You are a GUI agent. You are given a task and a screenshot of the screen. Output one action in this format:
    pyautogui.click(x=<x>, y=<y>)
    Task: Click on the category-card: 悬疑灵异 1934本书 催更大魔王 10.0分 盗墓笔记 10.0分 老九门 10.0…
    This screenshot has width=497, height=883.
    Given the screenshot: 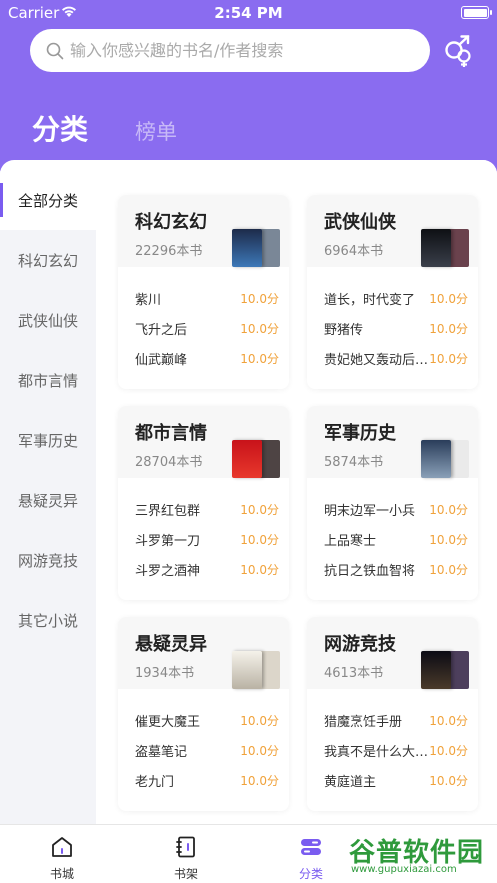 What is the action you would take?
    pyautogui.click(x=203, y=714)
    